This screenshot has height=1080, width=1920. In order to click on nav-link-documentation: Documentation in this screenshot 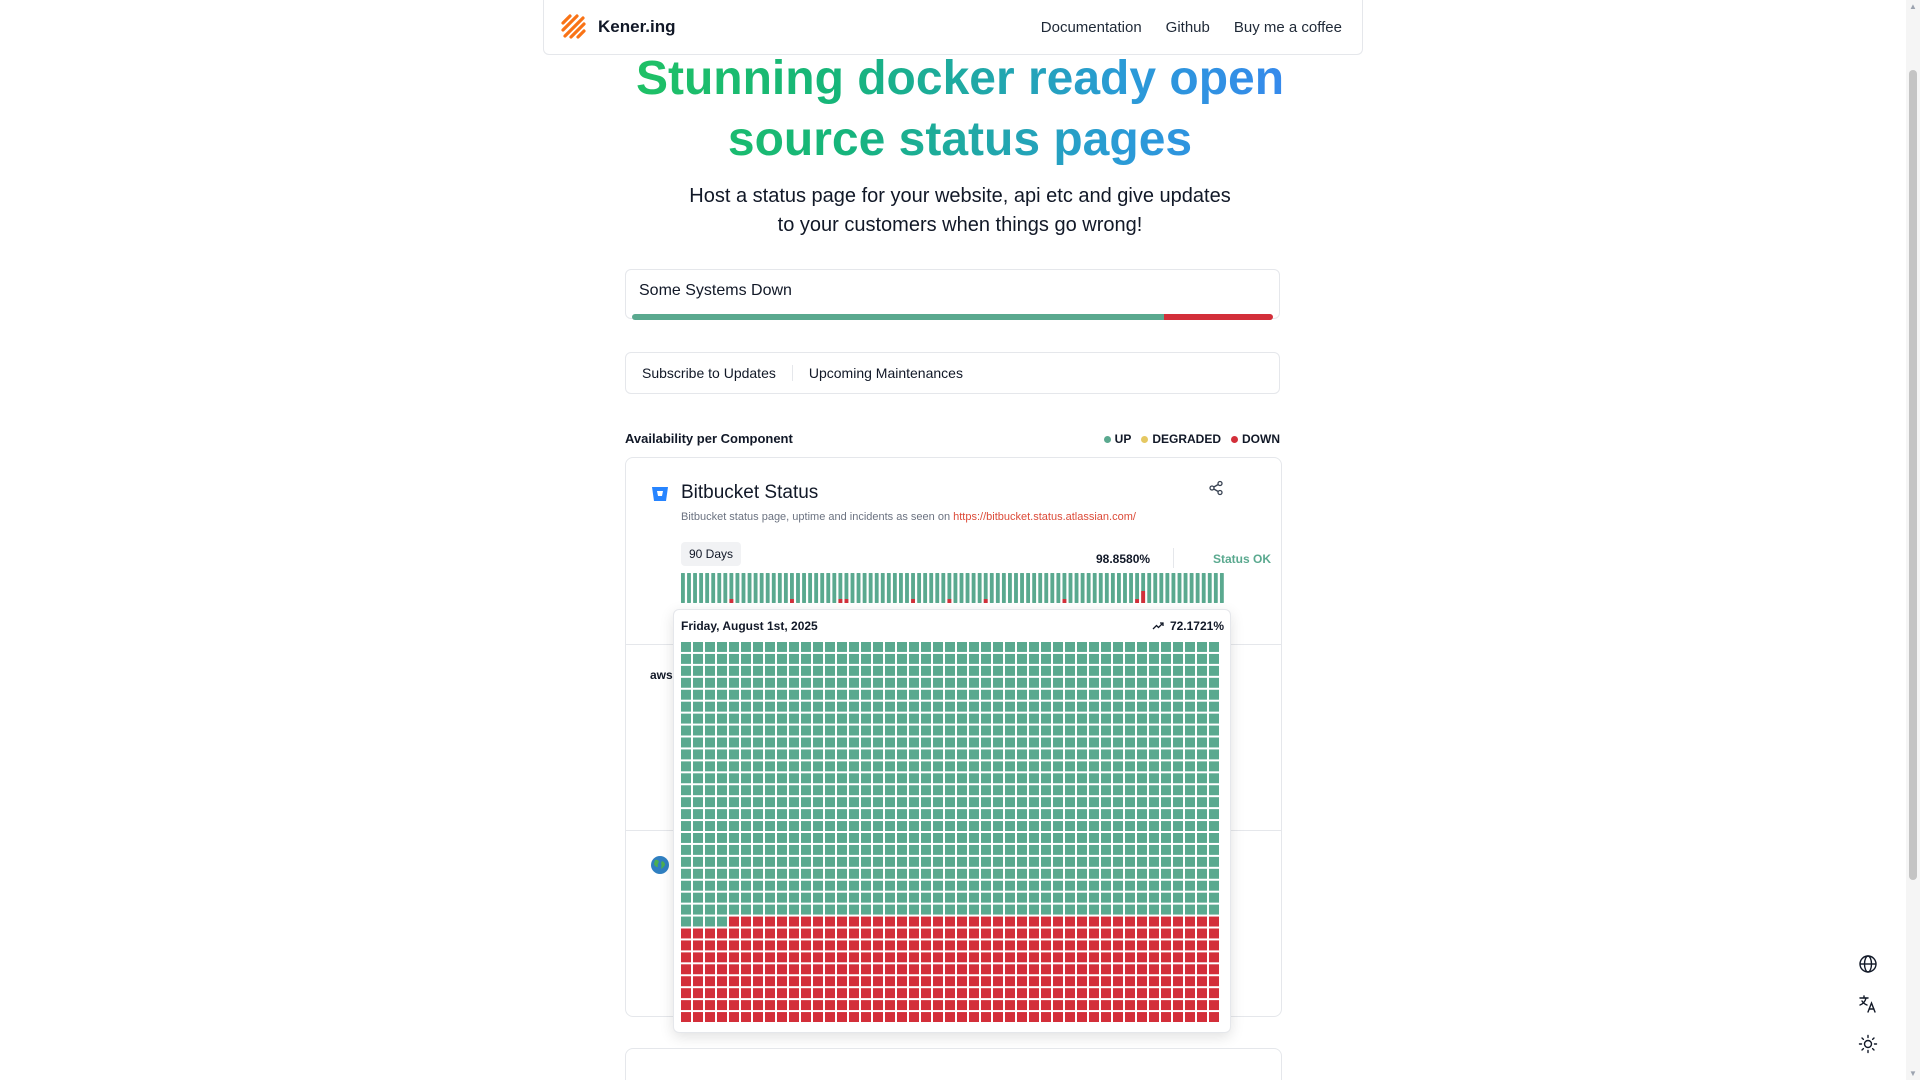, I will do `click(1091, 27)`.